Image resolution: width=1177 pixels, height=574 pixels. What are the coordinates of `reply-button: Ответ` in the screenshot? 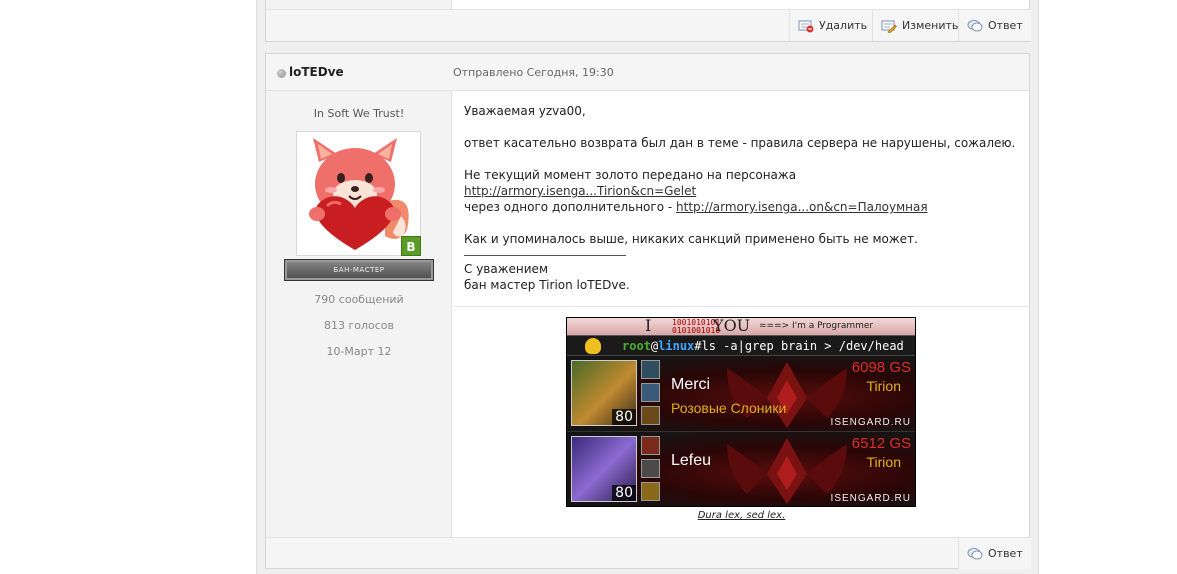 It's located at (994, 553).